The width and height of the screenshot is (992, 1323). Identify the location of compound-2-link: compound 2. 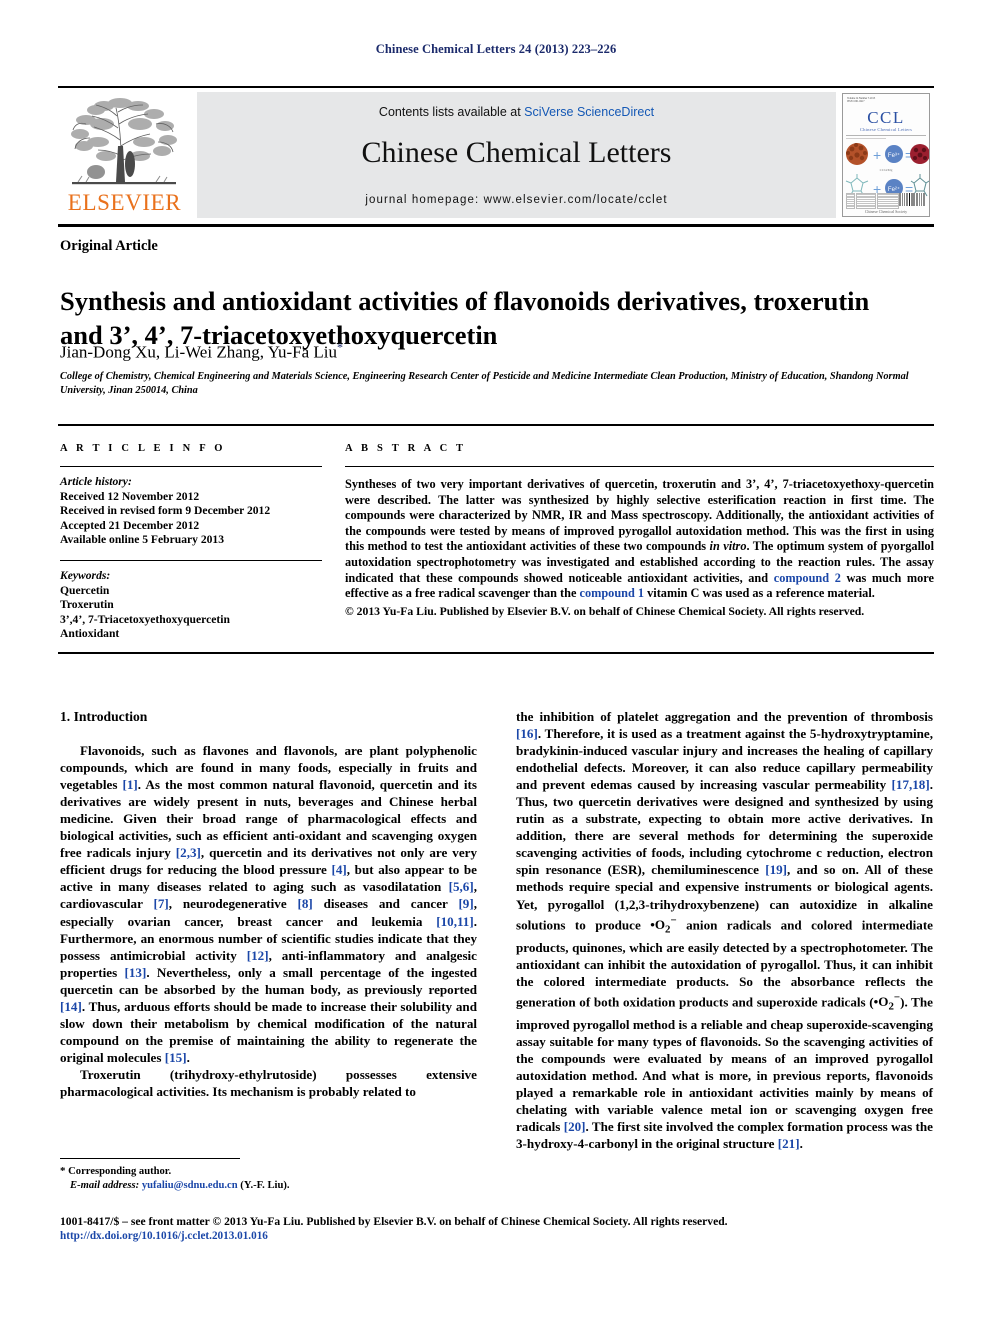
(807, 578).